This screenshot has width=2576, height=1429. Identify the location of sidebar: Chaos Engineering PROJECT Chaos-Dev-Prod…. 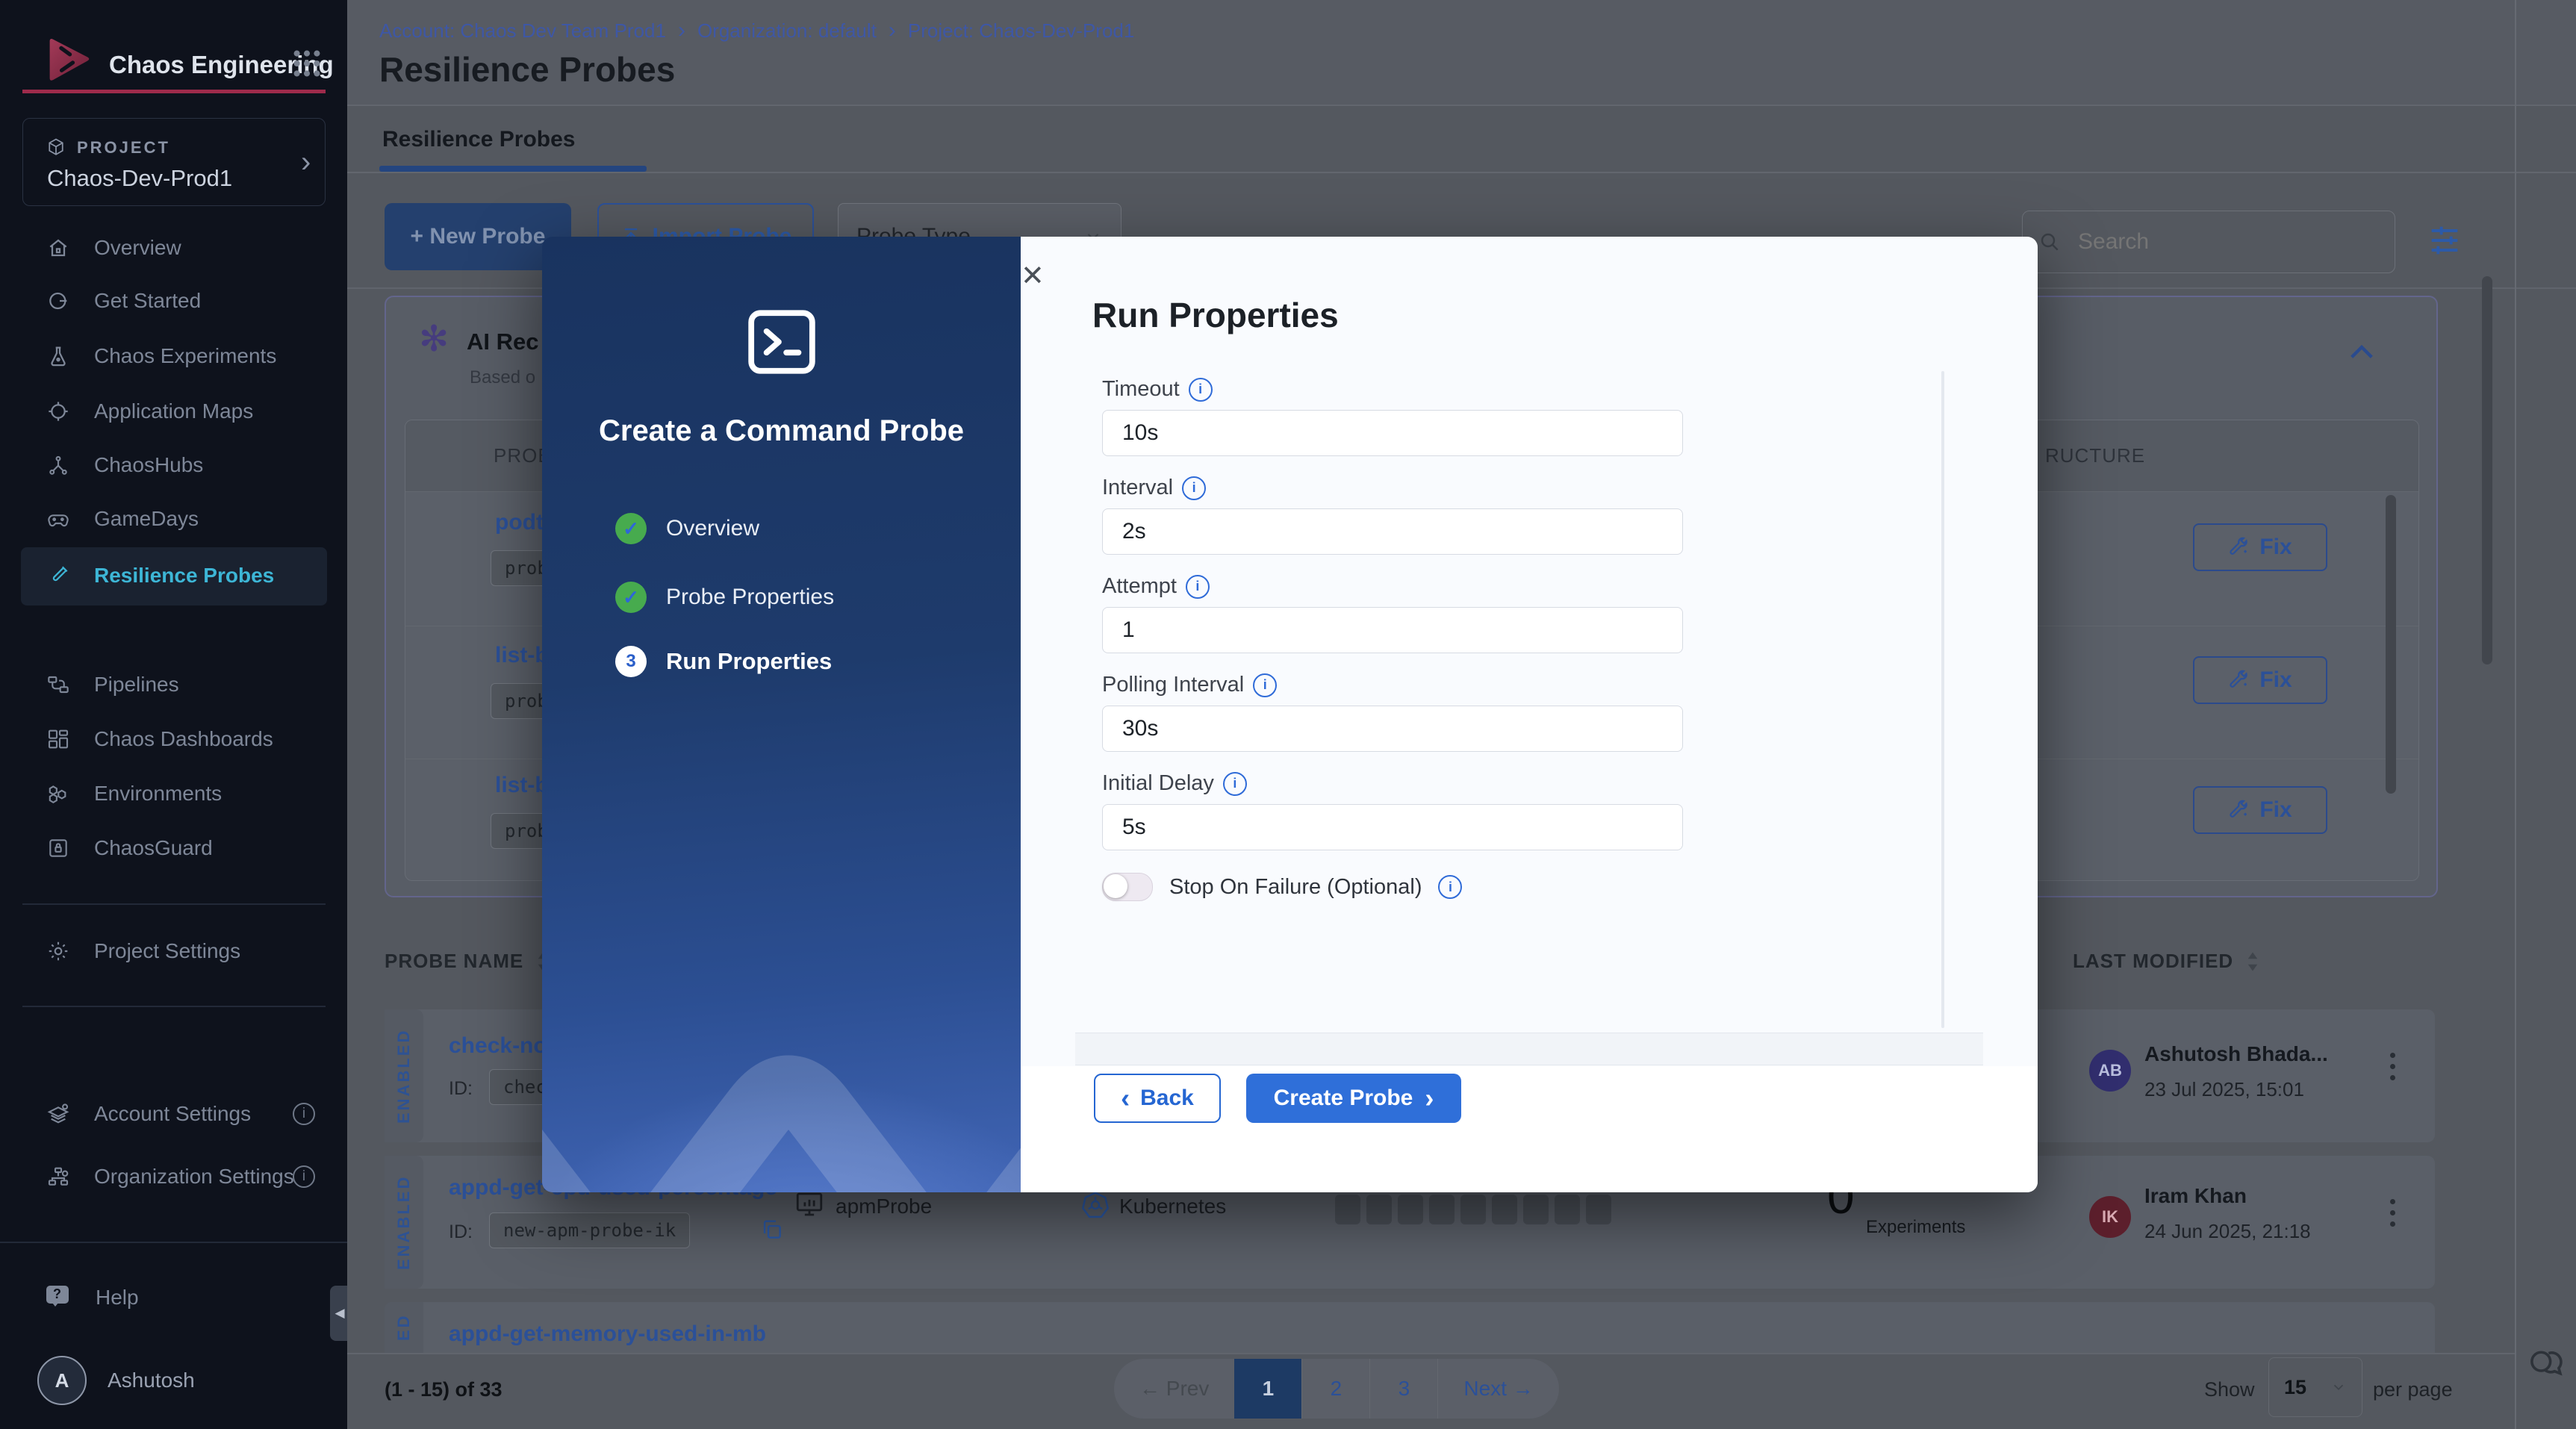
(174, 714).